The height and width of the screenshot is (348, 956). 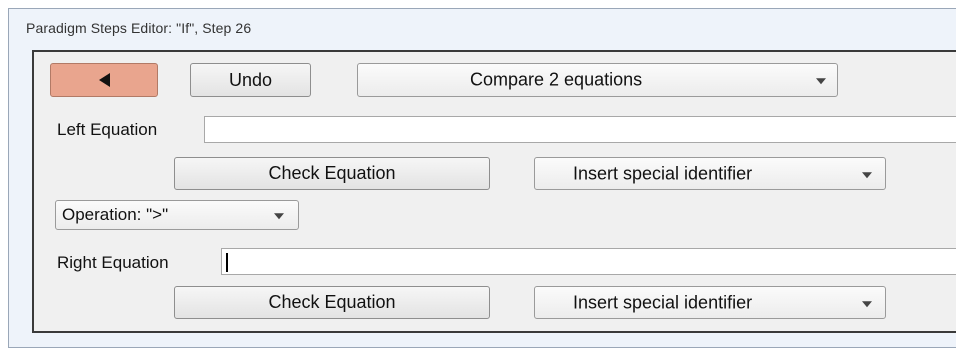 I want to click on right-equation-label: Right Equation, so click(x=113, y=262).